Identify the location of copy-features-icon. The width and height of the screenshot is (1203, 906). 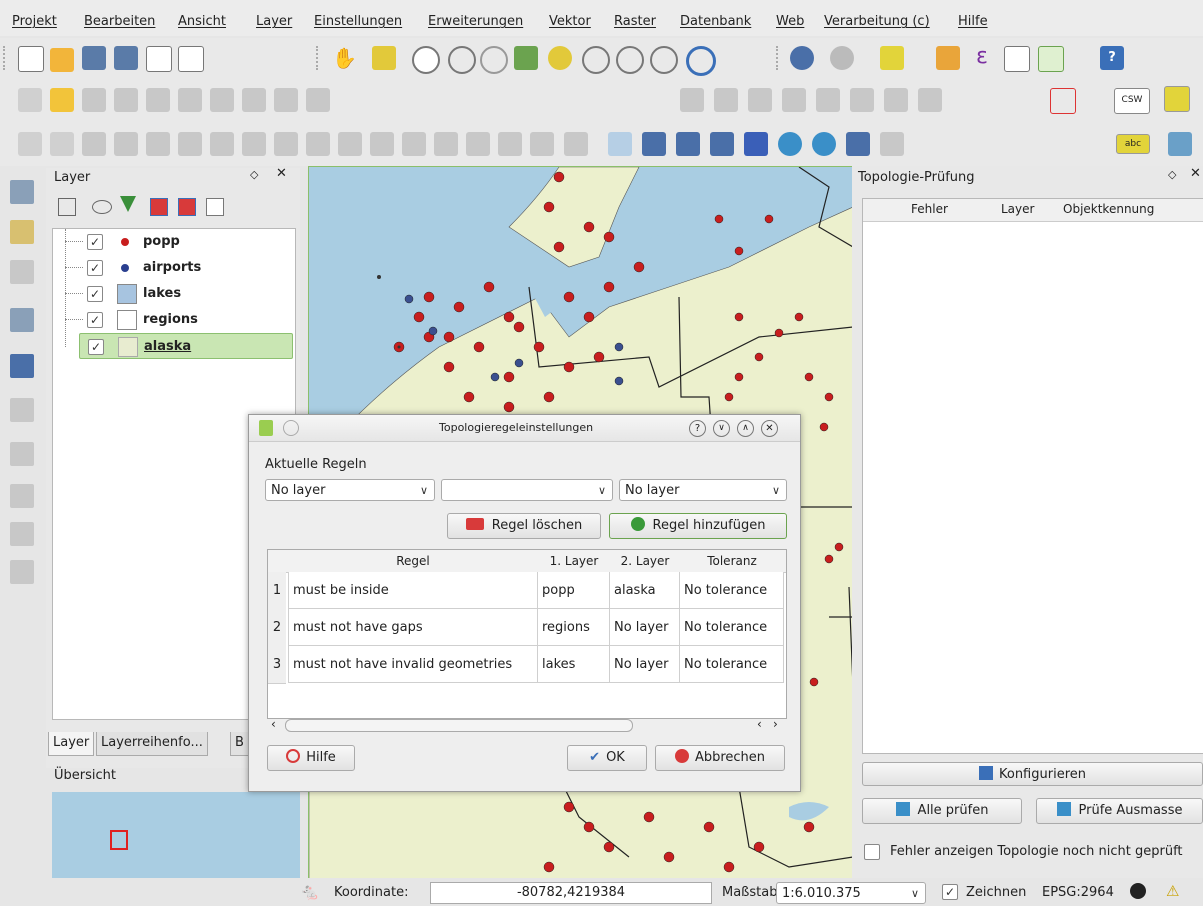
(286, 100).